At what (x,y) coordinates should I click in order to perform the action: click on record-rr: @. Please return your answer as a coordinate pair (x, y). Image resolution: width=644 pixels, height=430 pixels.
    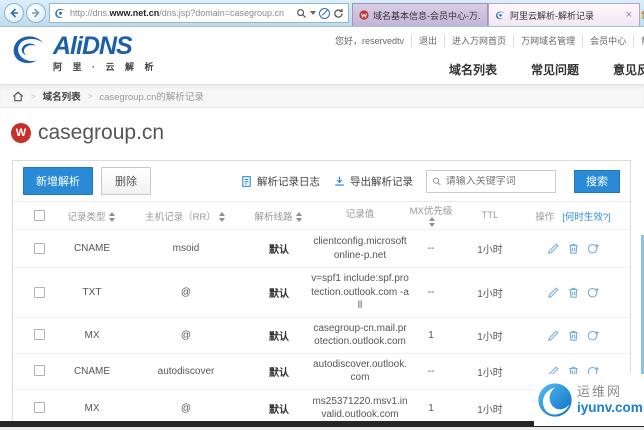
    Looking at the image, I should click on (186, 335).